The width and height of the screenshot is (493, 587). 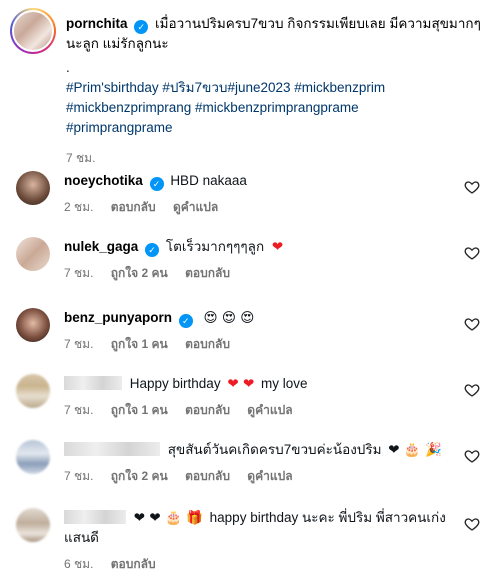 I want to click on caption-meta: 7 ชม., so click(x=276, y=158).